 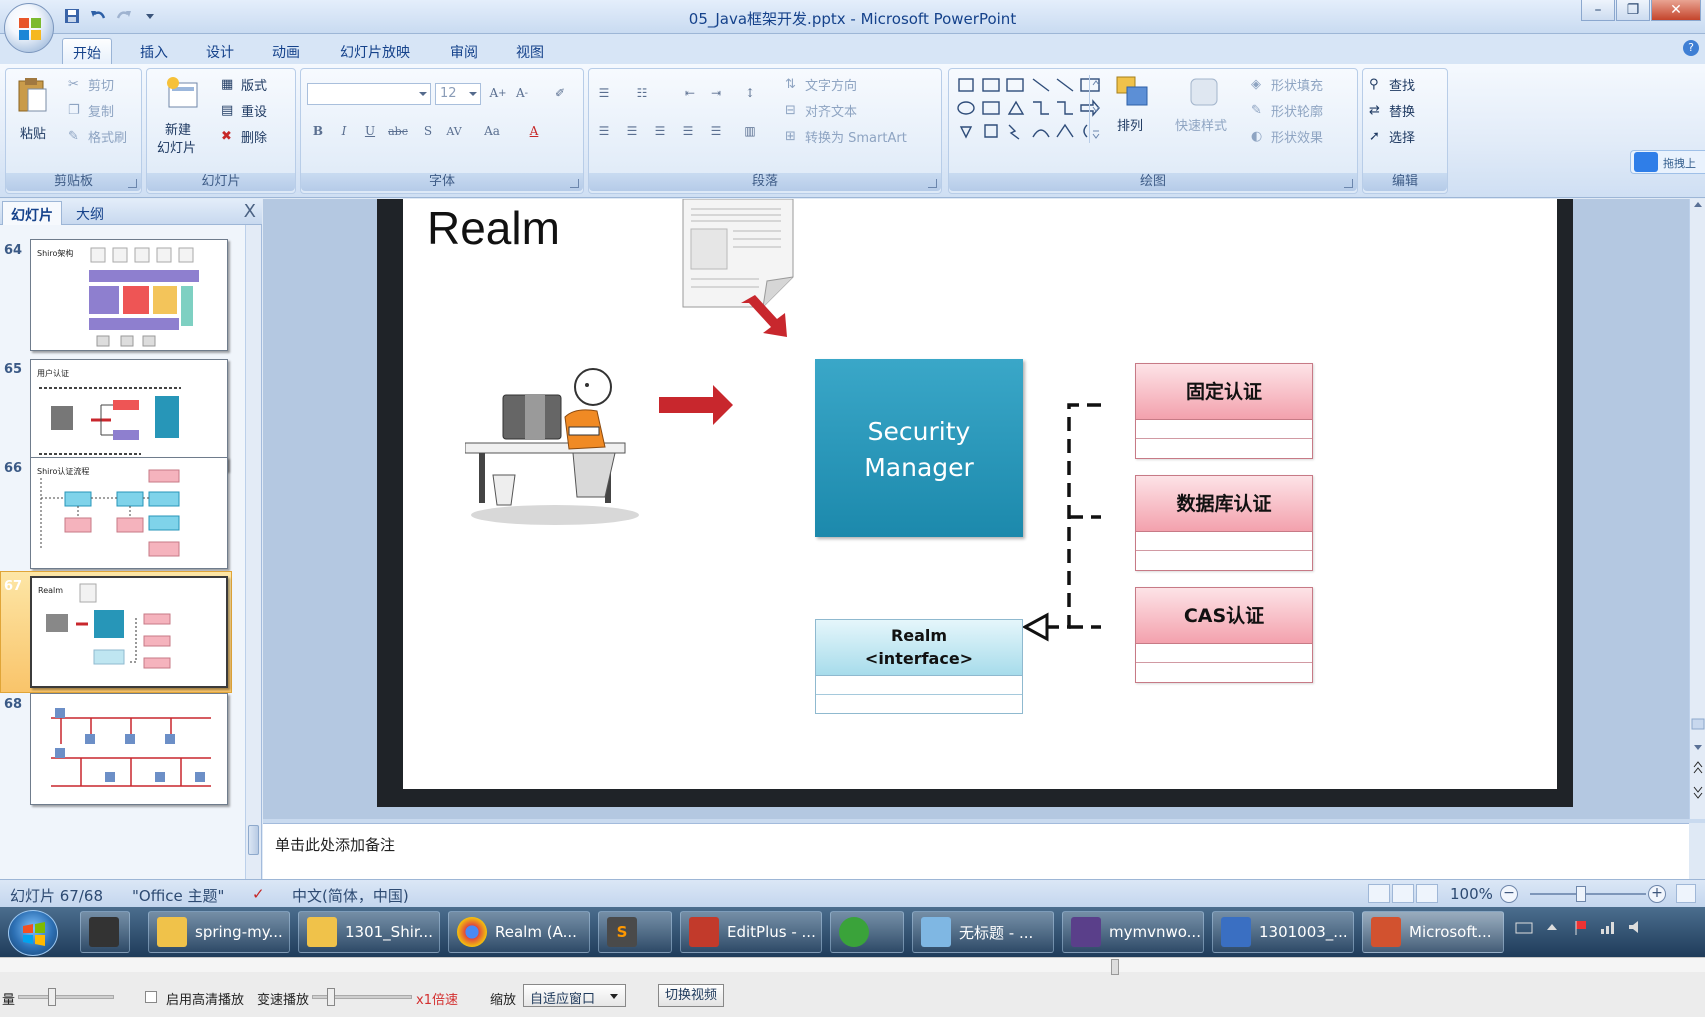 I want to click on arrange-icon, so click(x=1132, y=92).